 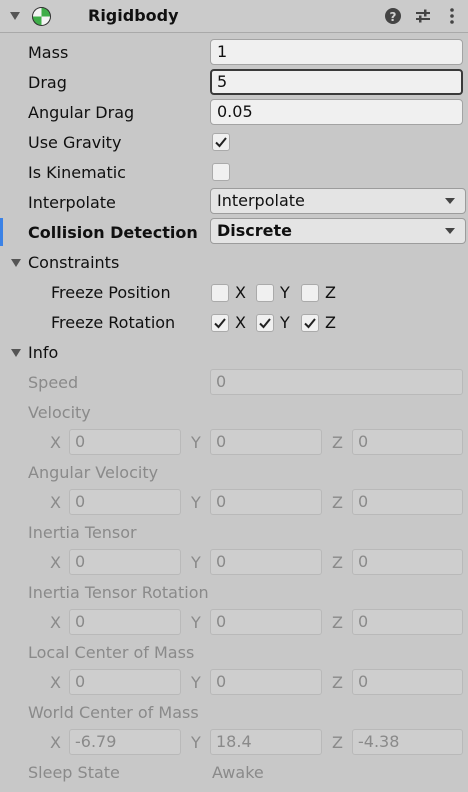 I want to click on foldout-arrow-icon, so click(x=15, y=16).